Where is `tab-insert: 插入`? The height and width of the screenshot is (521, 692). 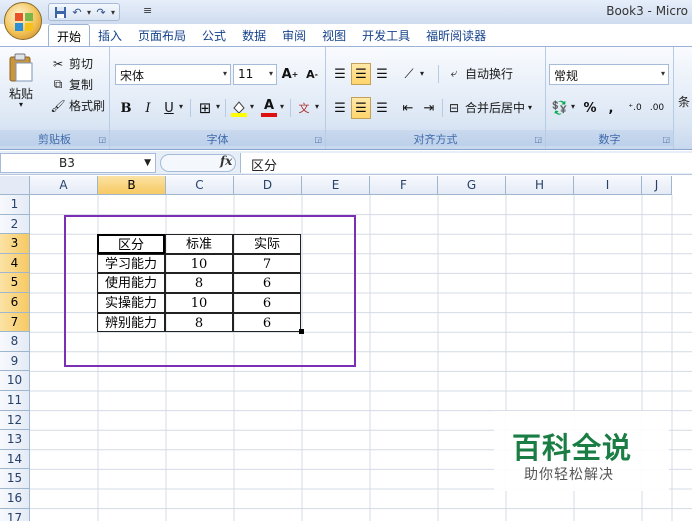 tab-insert: 插入 is located at coordinates (110, 35).